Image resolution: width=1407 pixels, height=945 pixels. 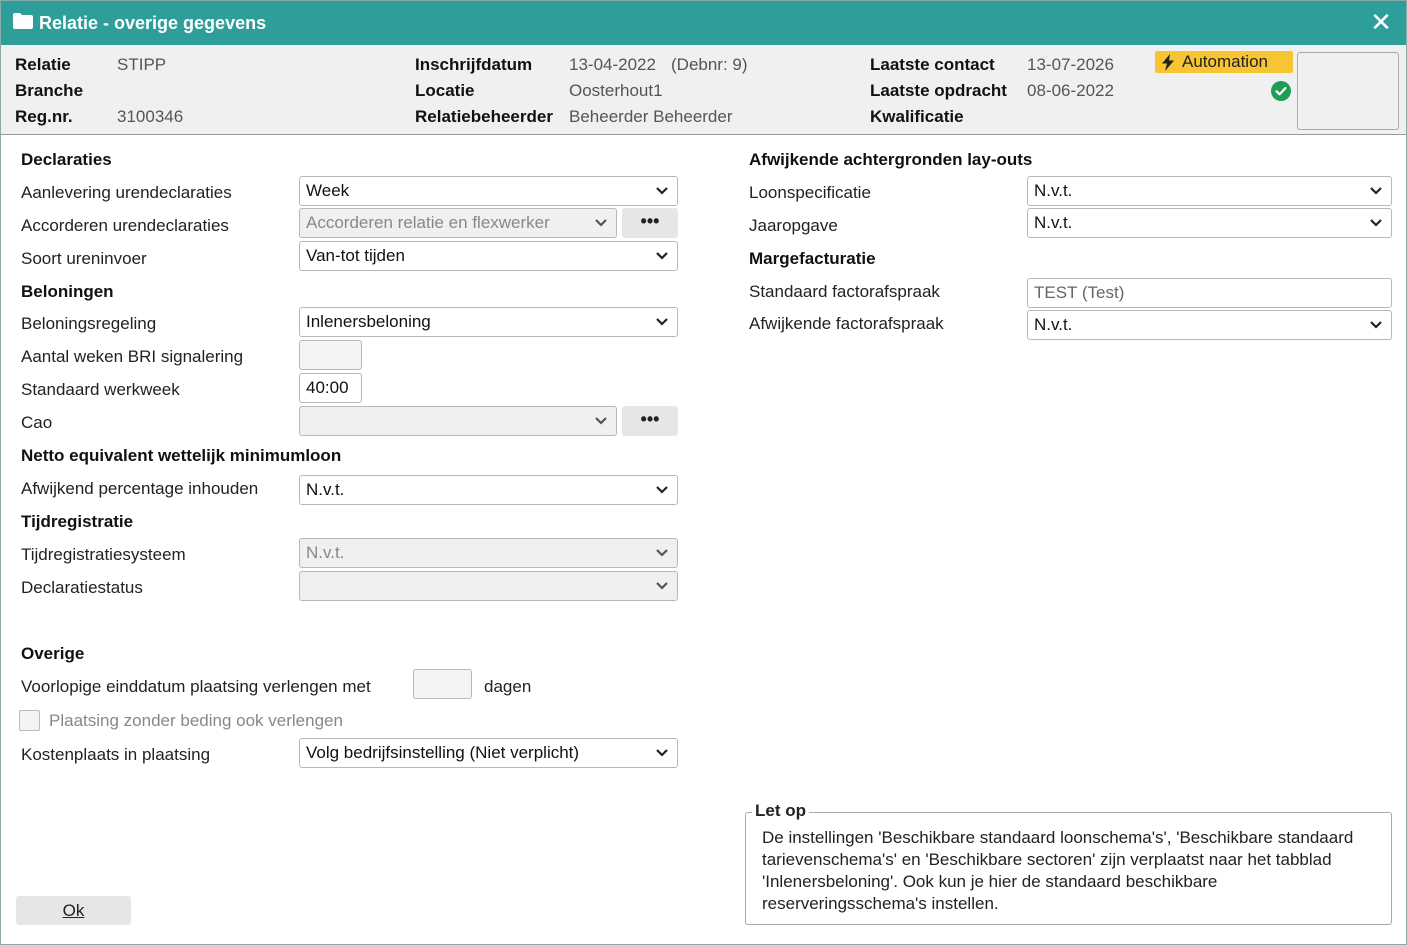 I want to click on relatie-label: Relatie, so click(x=43, y=64).